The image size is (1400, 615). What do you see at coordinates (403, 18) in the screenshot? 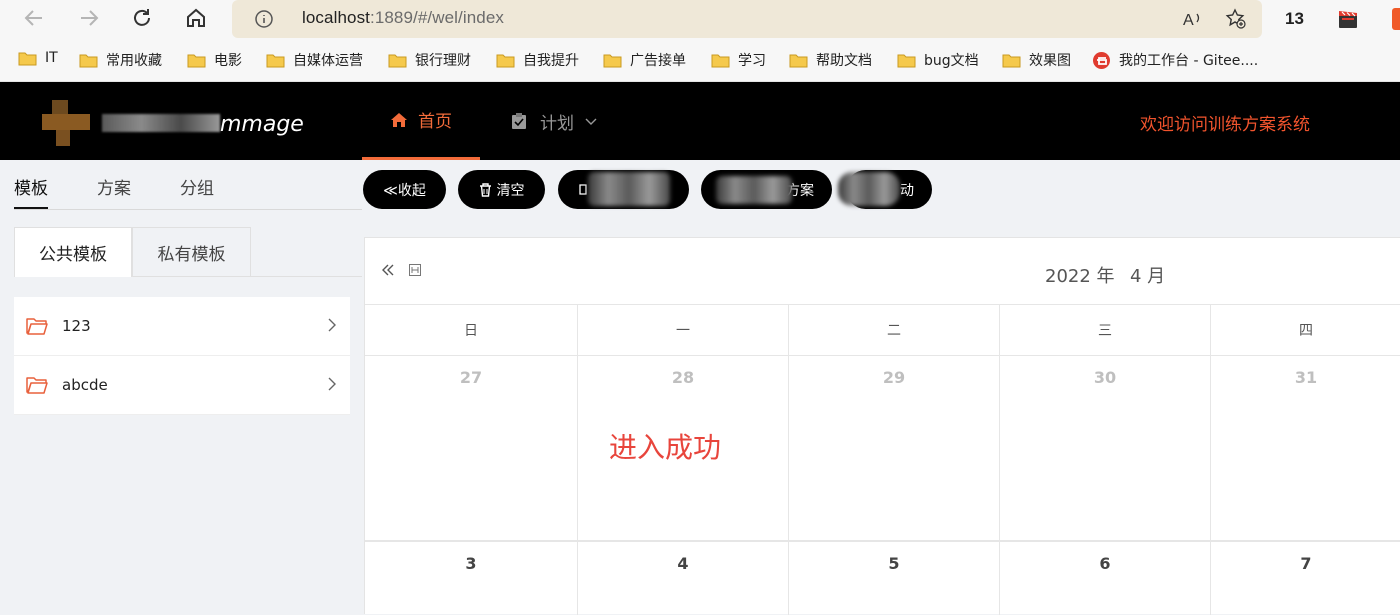
I see `url-text: localhost:1889/#/wel/index` at bounding box center [403, 18].